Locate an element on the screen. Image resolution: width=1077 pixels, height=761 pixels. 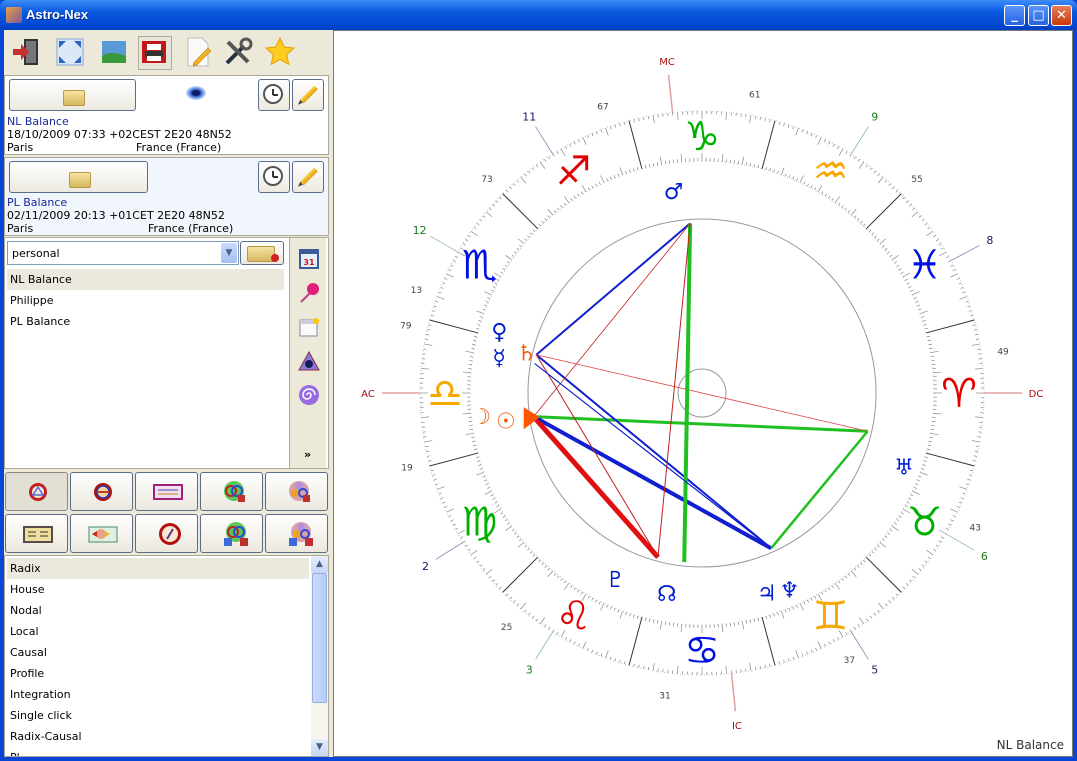
sign-capricorn-icon: ♑ is located at coordinates (702, 137).